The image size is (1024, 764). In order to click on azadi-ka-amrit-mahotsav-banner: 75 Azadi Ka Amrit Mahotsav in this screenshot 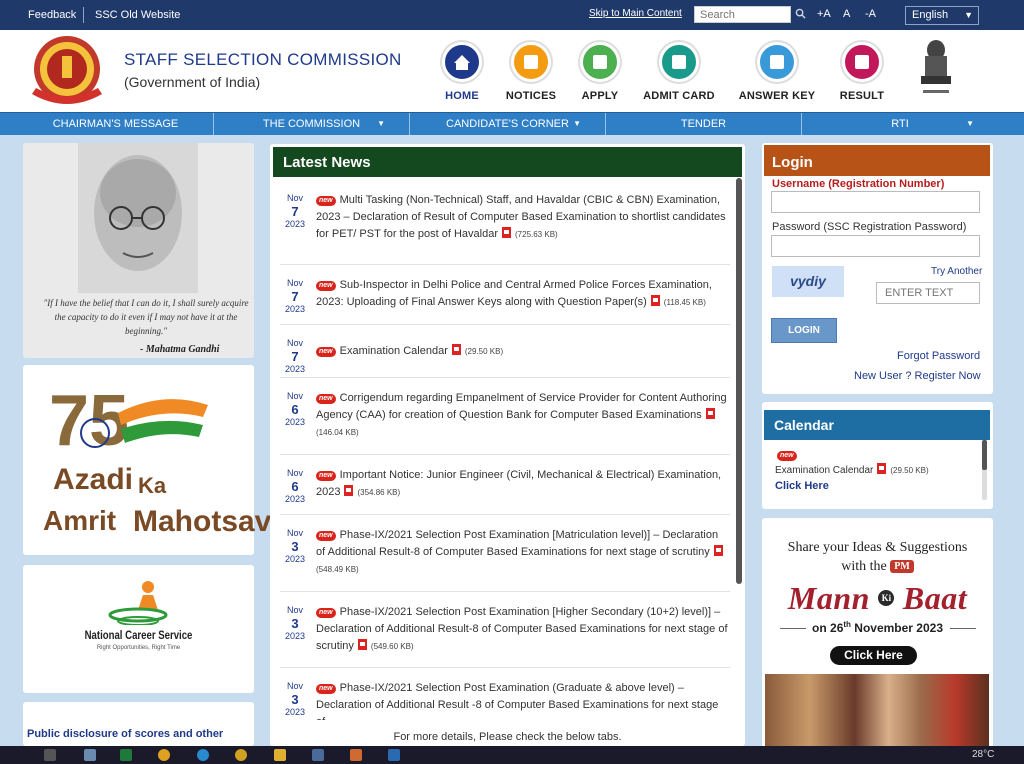, I will do `click(147, 460)`.